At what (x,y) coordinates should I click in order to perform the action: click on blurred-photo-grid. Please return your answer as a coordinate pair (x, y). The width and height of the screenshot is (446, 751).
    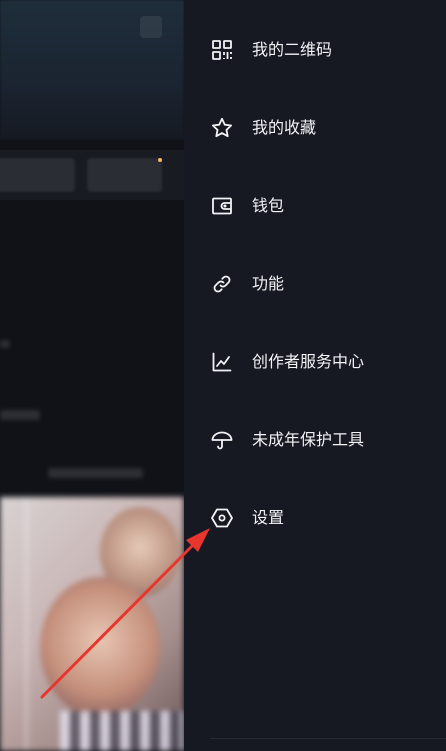
    Looking at the image, I should click on (92, 624).